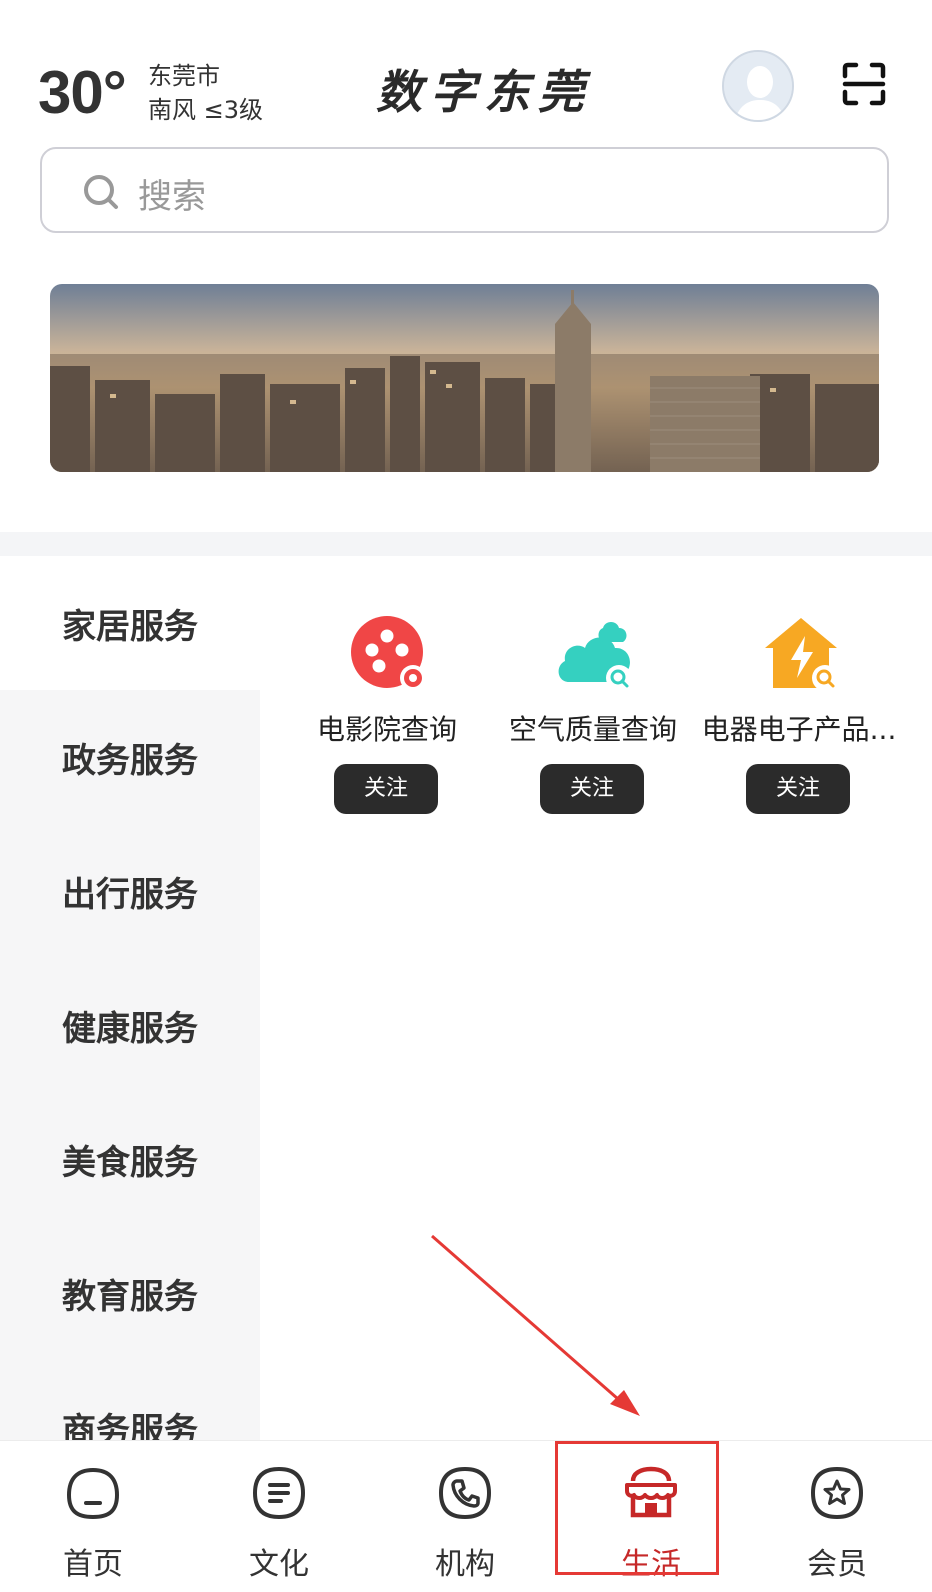  Describe the element at coordinates (130, 757) in the screenshot. I see `category-item-government: 政务服务` at that location.